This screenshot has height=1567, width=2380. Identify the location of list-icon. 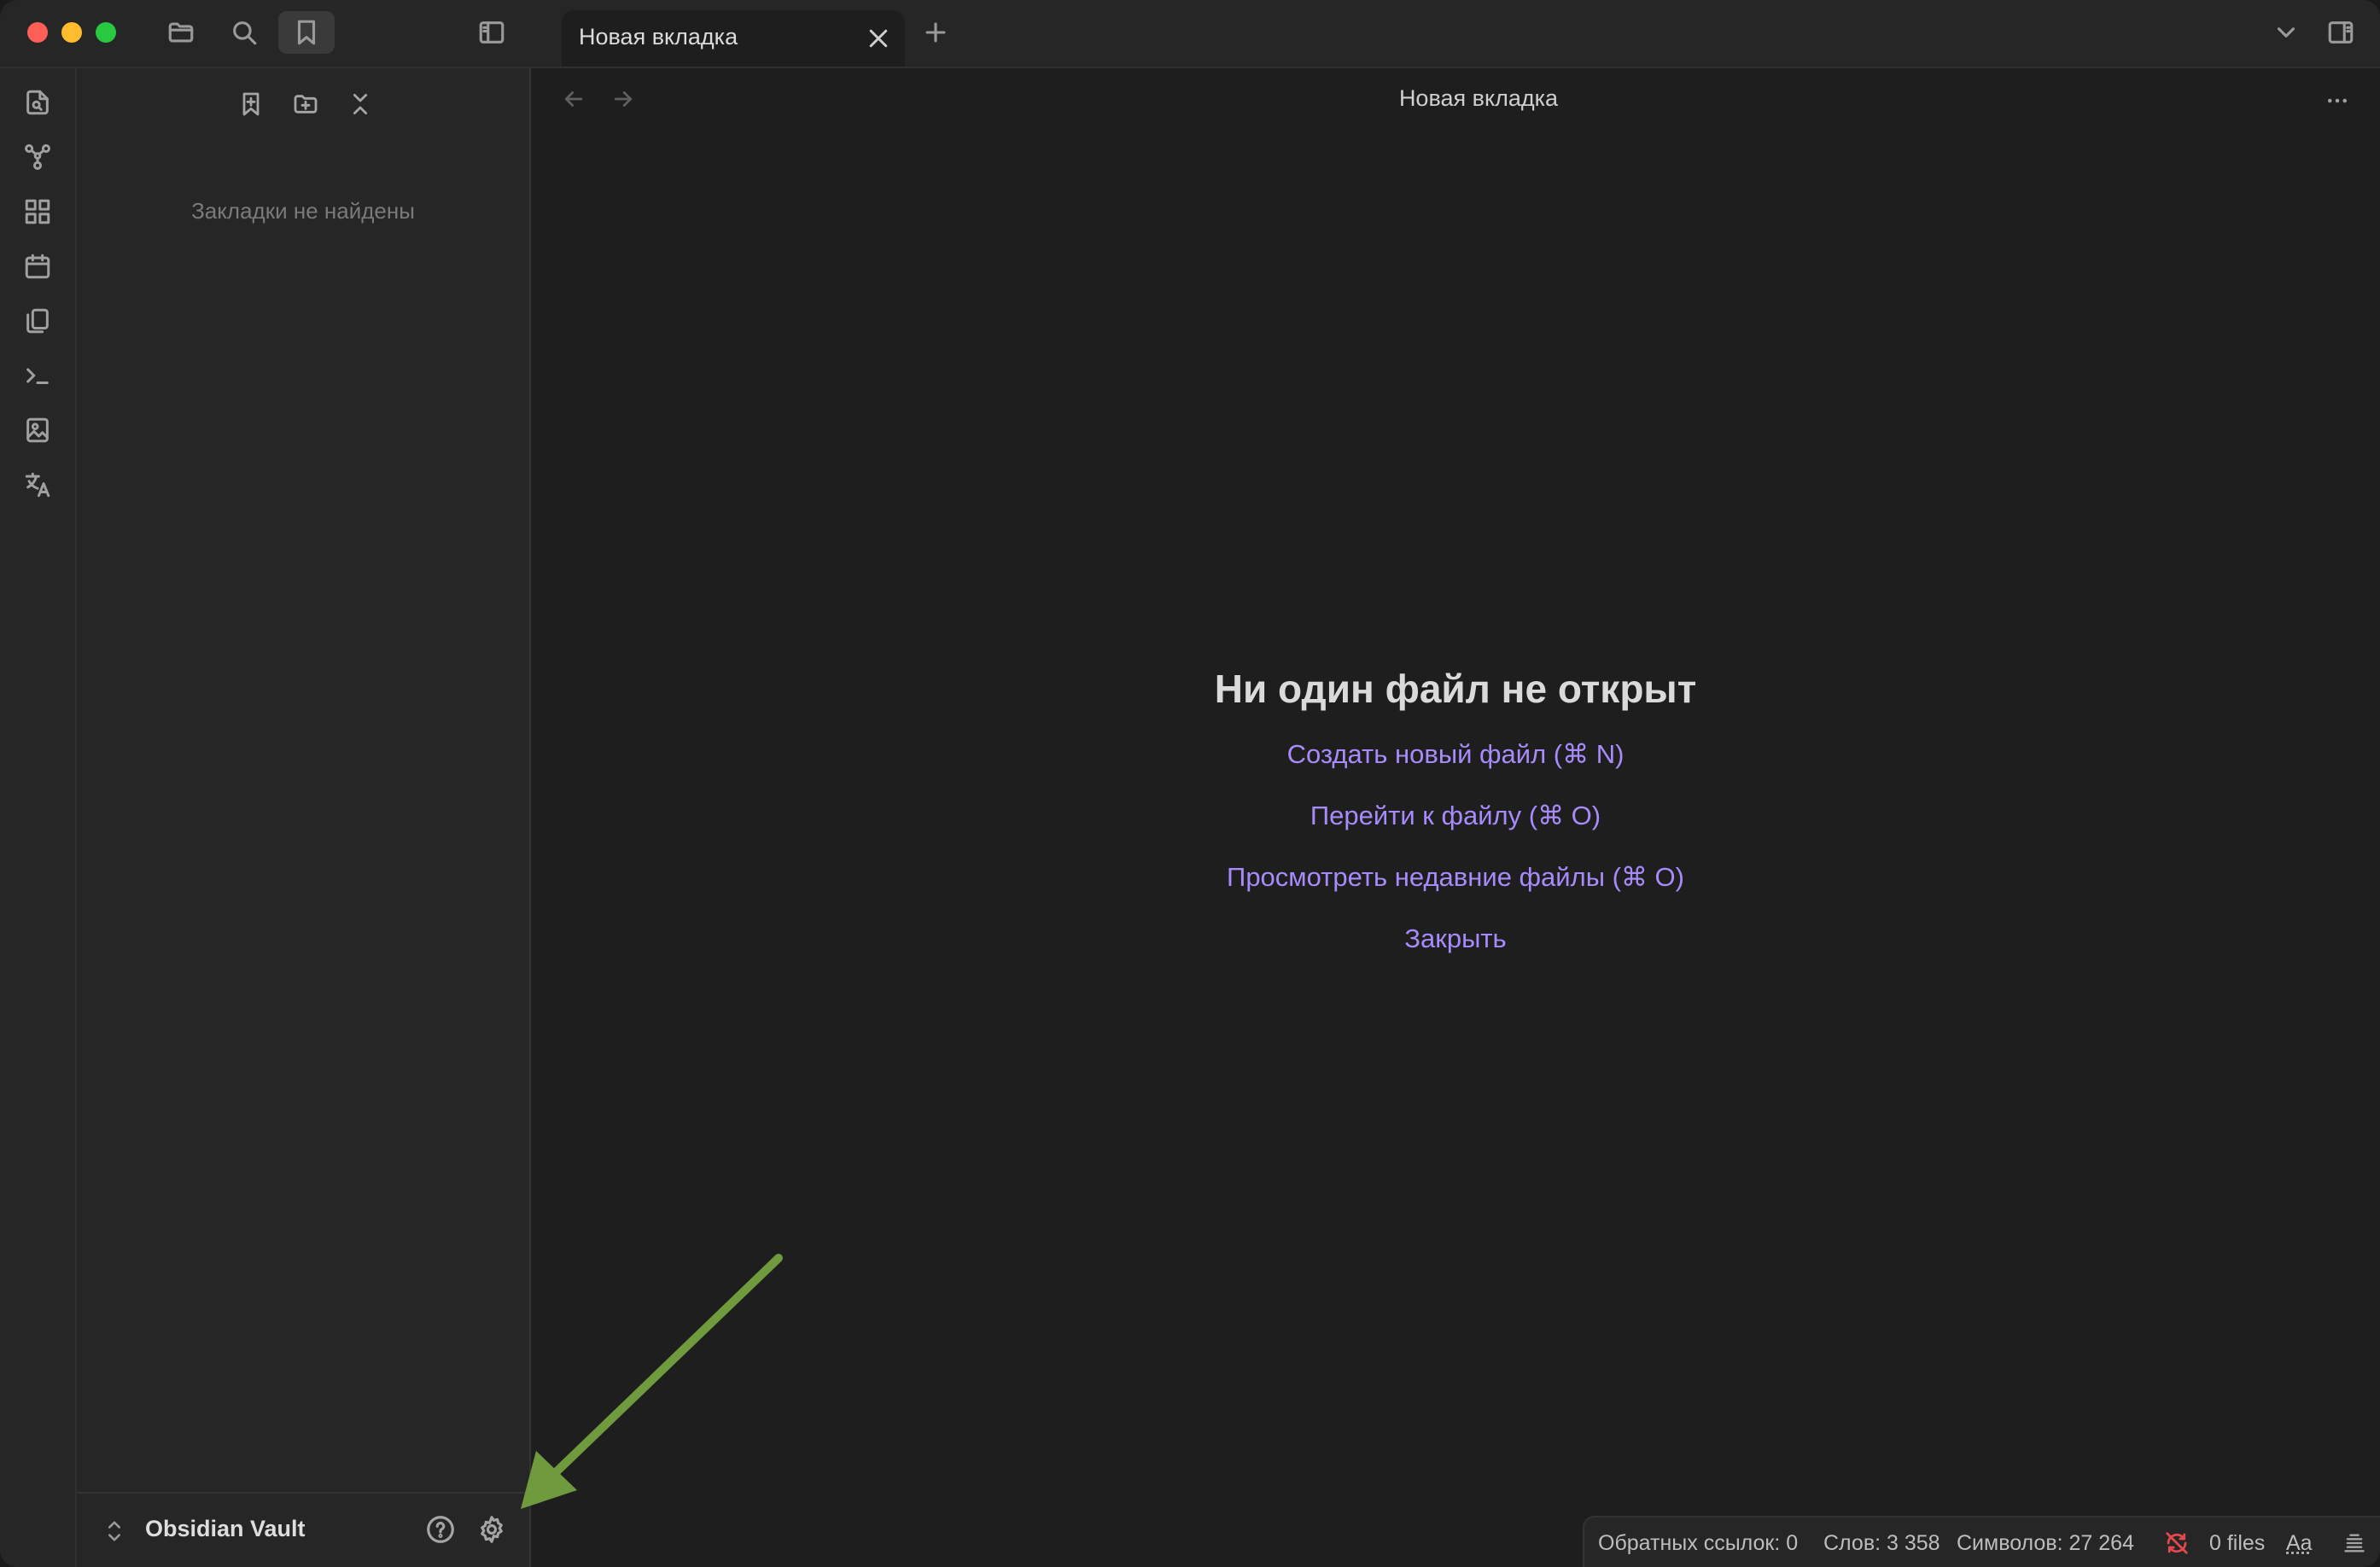
(2354, 1543).